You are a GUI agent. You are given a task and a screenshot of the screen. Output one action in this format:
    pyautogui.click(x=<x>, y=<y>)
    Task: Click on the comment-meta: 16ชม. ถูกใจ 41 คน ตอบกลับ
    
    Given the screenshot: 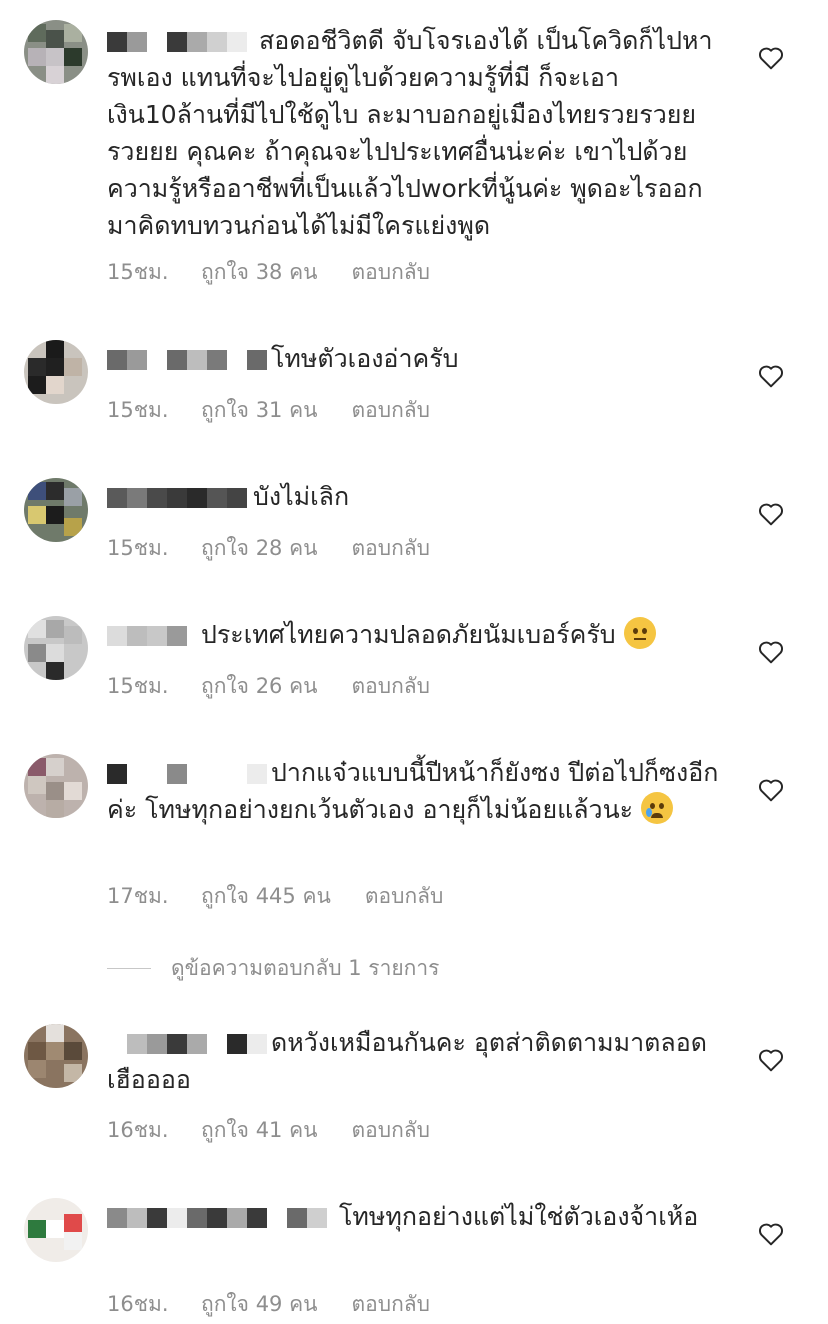 What is the action you would take?
    pyautogui.click(x=268, y=1130)
    